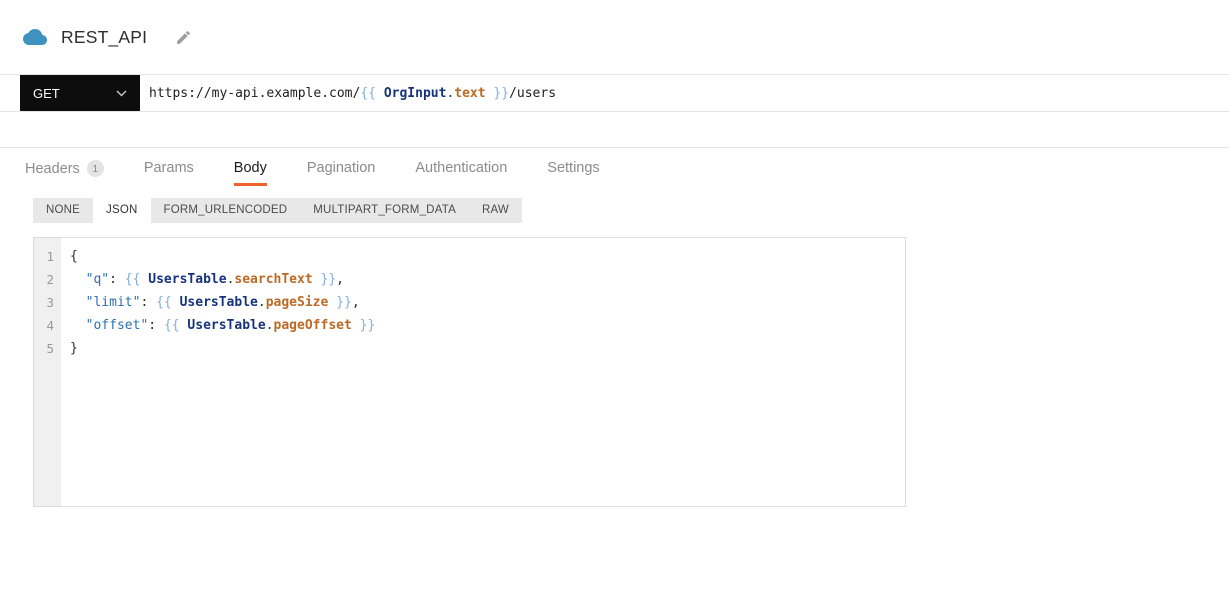  I want to click on tab-authentication: Authentication, so click(461, 173).